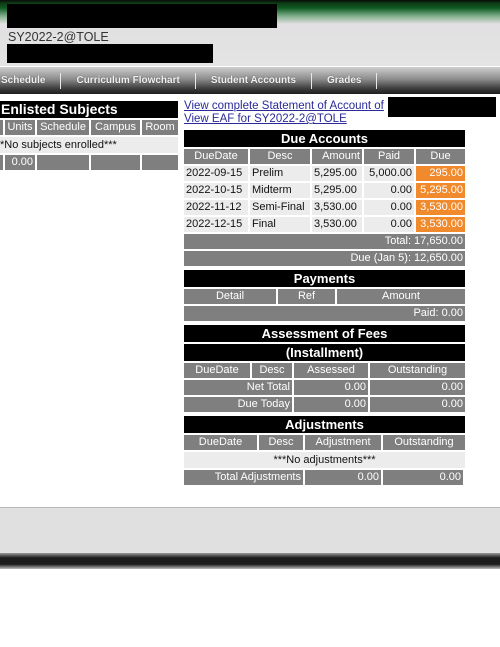  What do you see at coordinates (160, 127) in the screenshot?
I see `column-header-room: Room` at bounding box center [160, 127].